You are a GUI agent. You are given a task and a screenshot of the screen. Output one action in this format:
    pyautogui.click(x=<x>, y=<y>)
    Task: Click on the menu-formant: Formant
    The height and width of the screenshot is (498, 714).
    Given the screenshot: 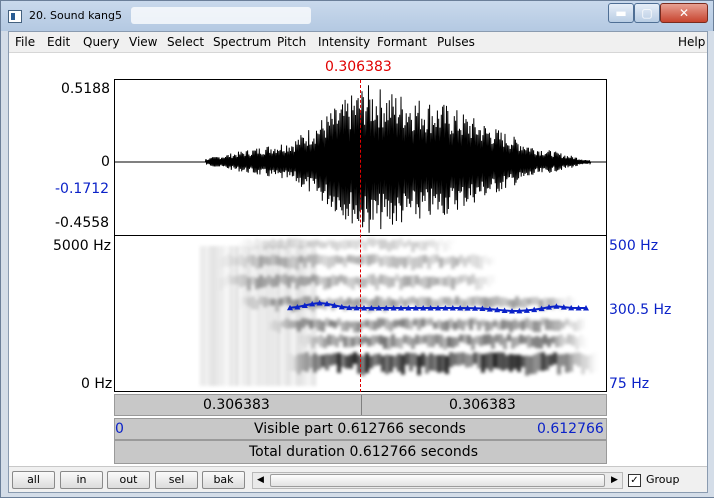 What is the action you would take?
    pyautogui.click(x=402, y=42)
    